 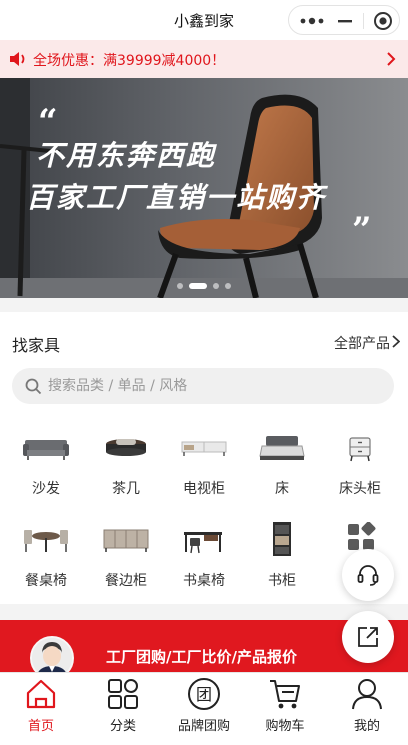 I want to click on more-icon, so click(x=312, y=21).